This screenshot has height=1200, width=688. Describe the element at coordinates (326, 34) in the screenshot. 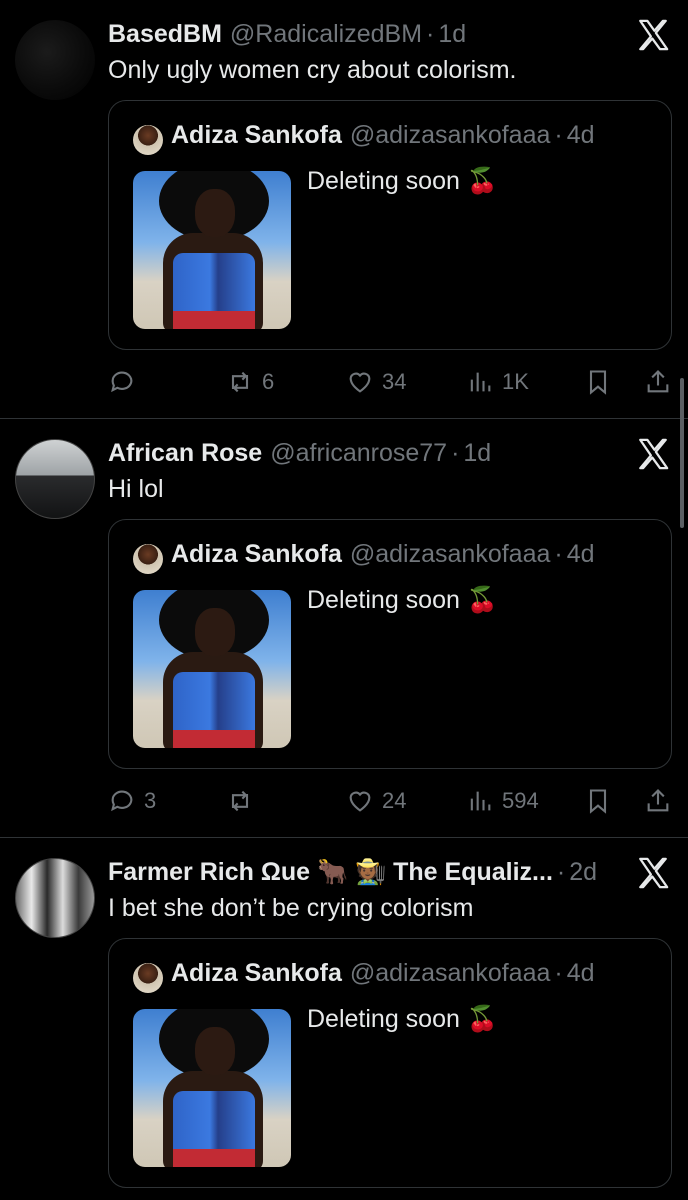

I see `author-handle: @RadicalizedBM` at that location.